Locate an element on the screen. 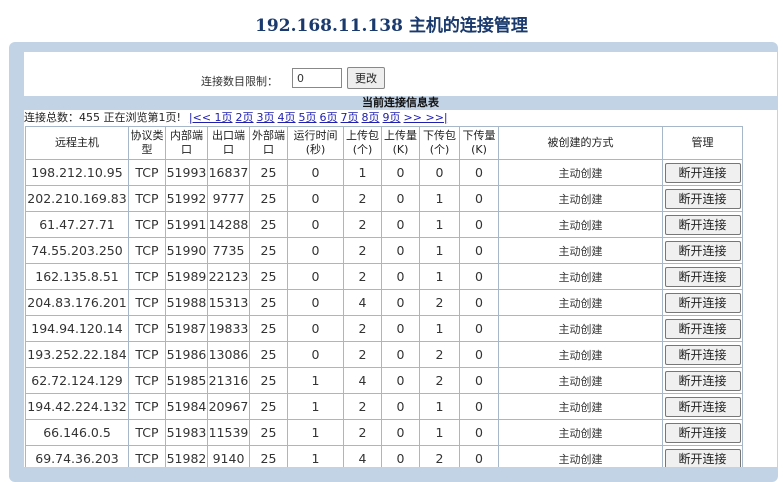  column-header: 下传量(K) is located at coordinates (479, 143).